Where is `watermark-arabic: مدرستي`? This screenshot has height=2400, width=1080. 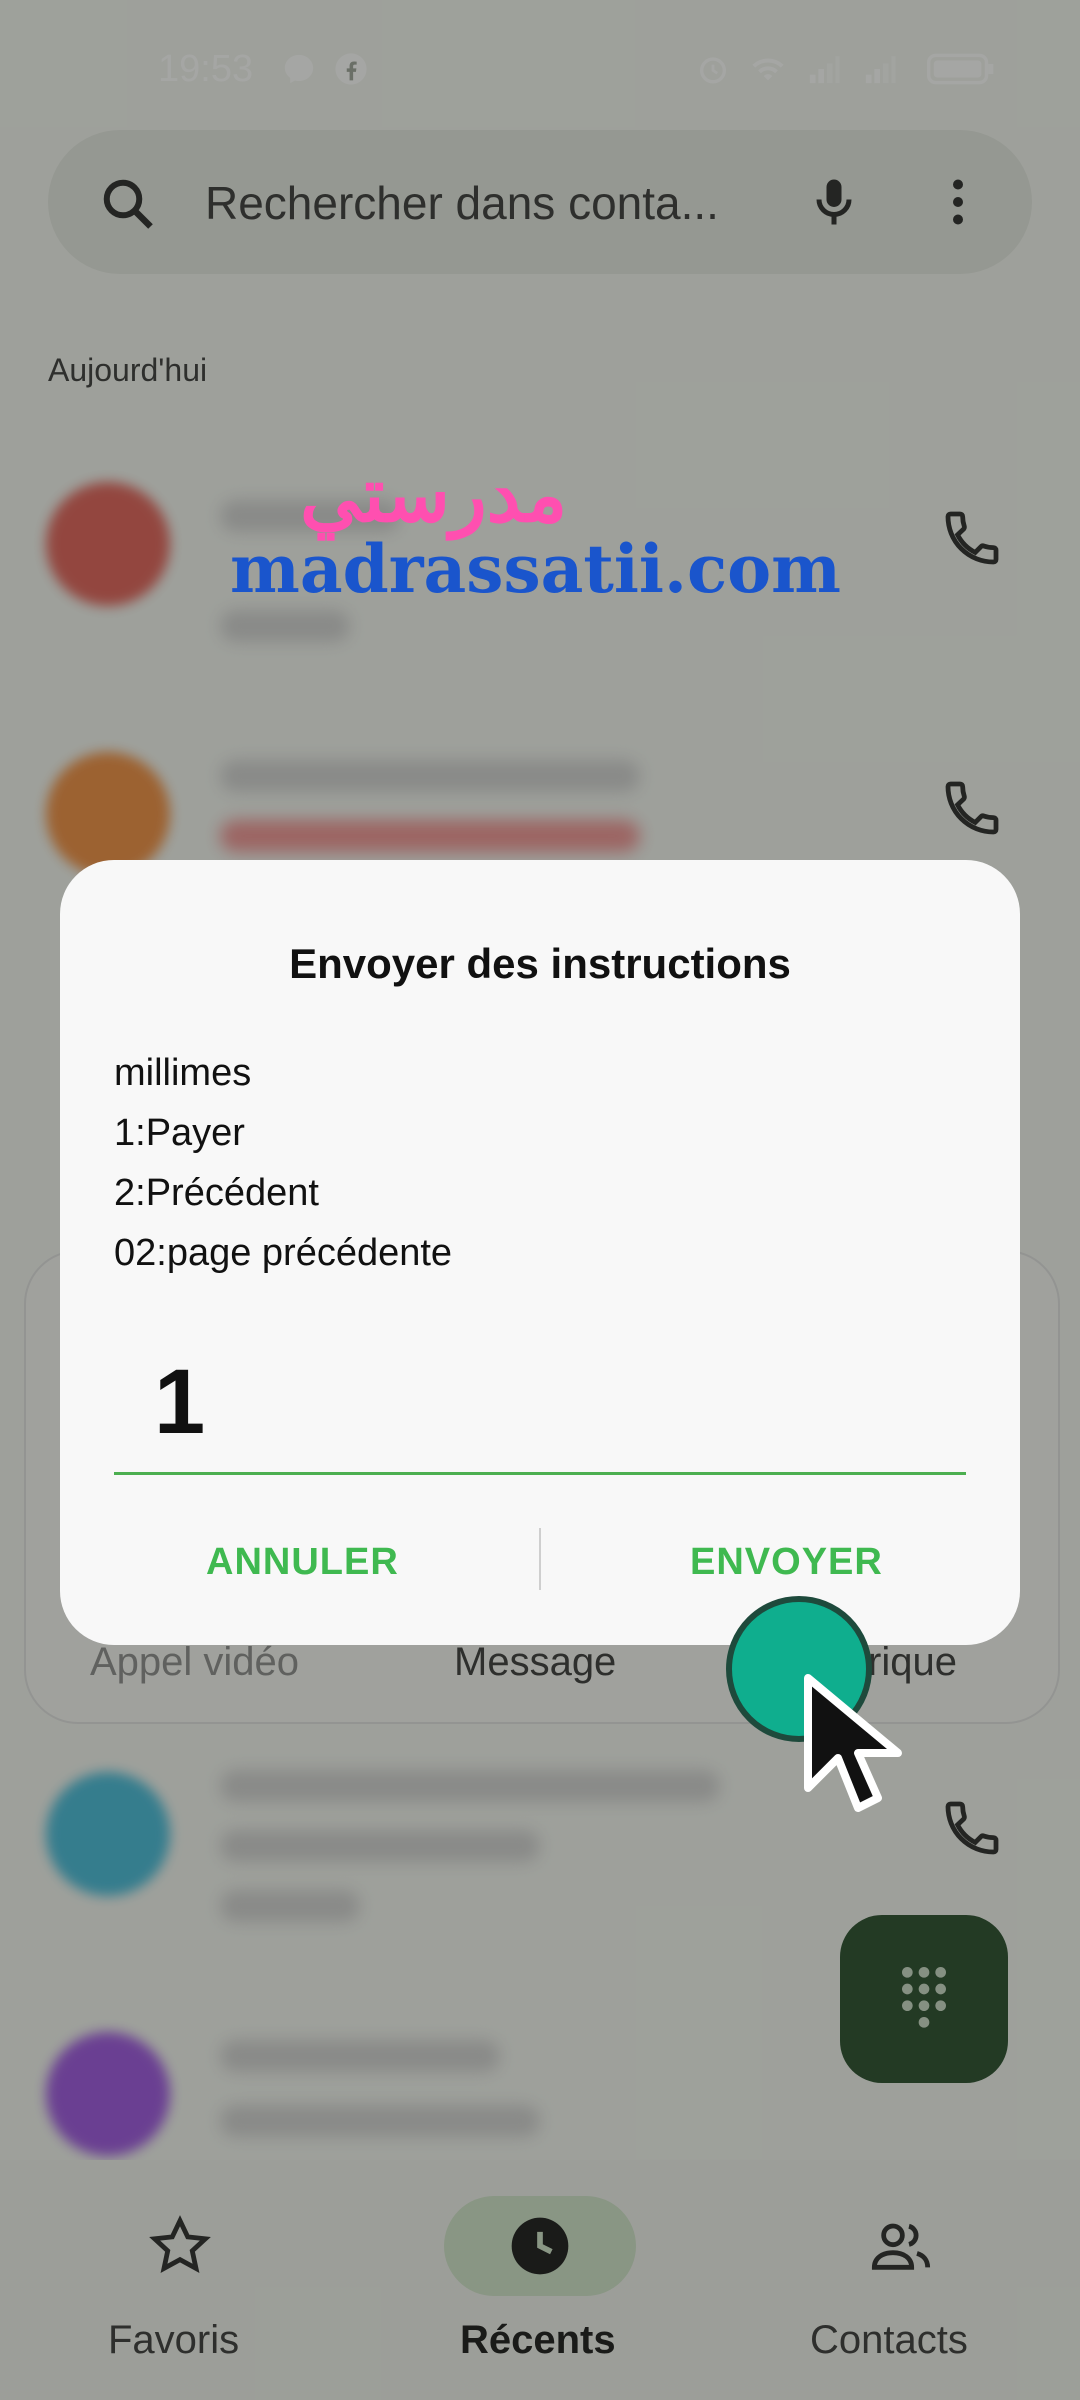
watermark-arabic: مدرستي is located at coordinates (434, 494).